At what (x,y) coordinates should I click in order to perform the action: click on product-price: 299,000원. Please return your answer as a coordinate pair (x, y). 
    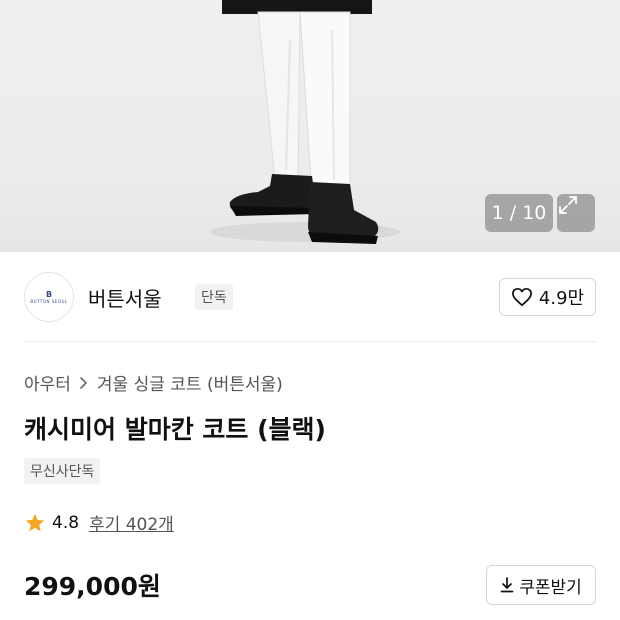
    Looking at the image, I should click on (92, 586).